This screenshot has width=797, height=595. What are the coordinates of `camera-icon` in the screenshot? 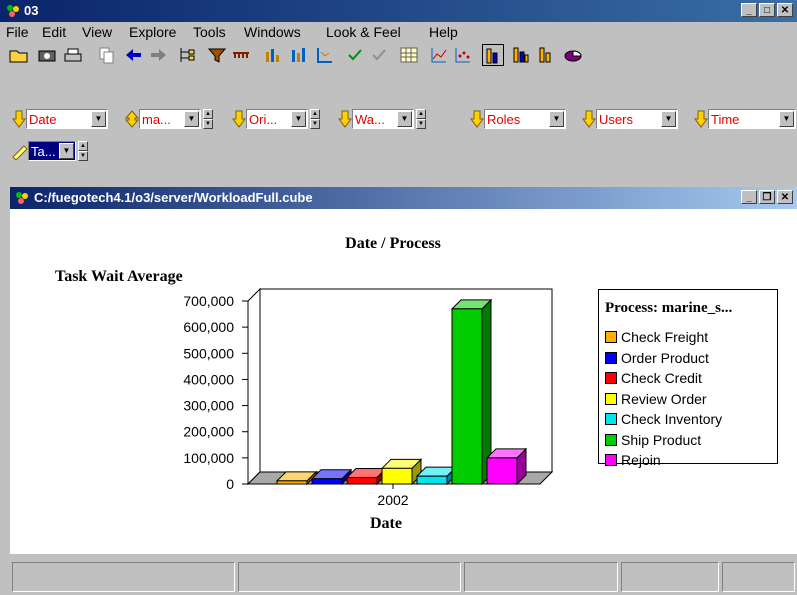 It's located at (47, 55).